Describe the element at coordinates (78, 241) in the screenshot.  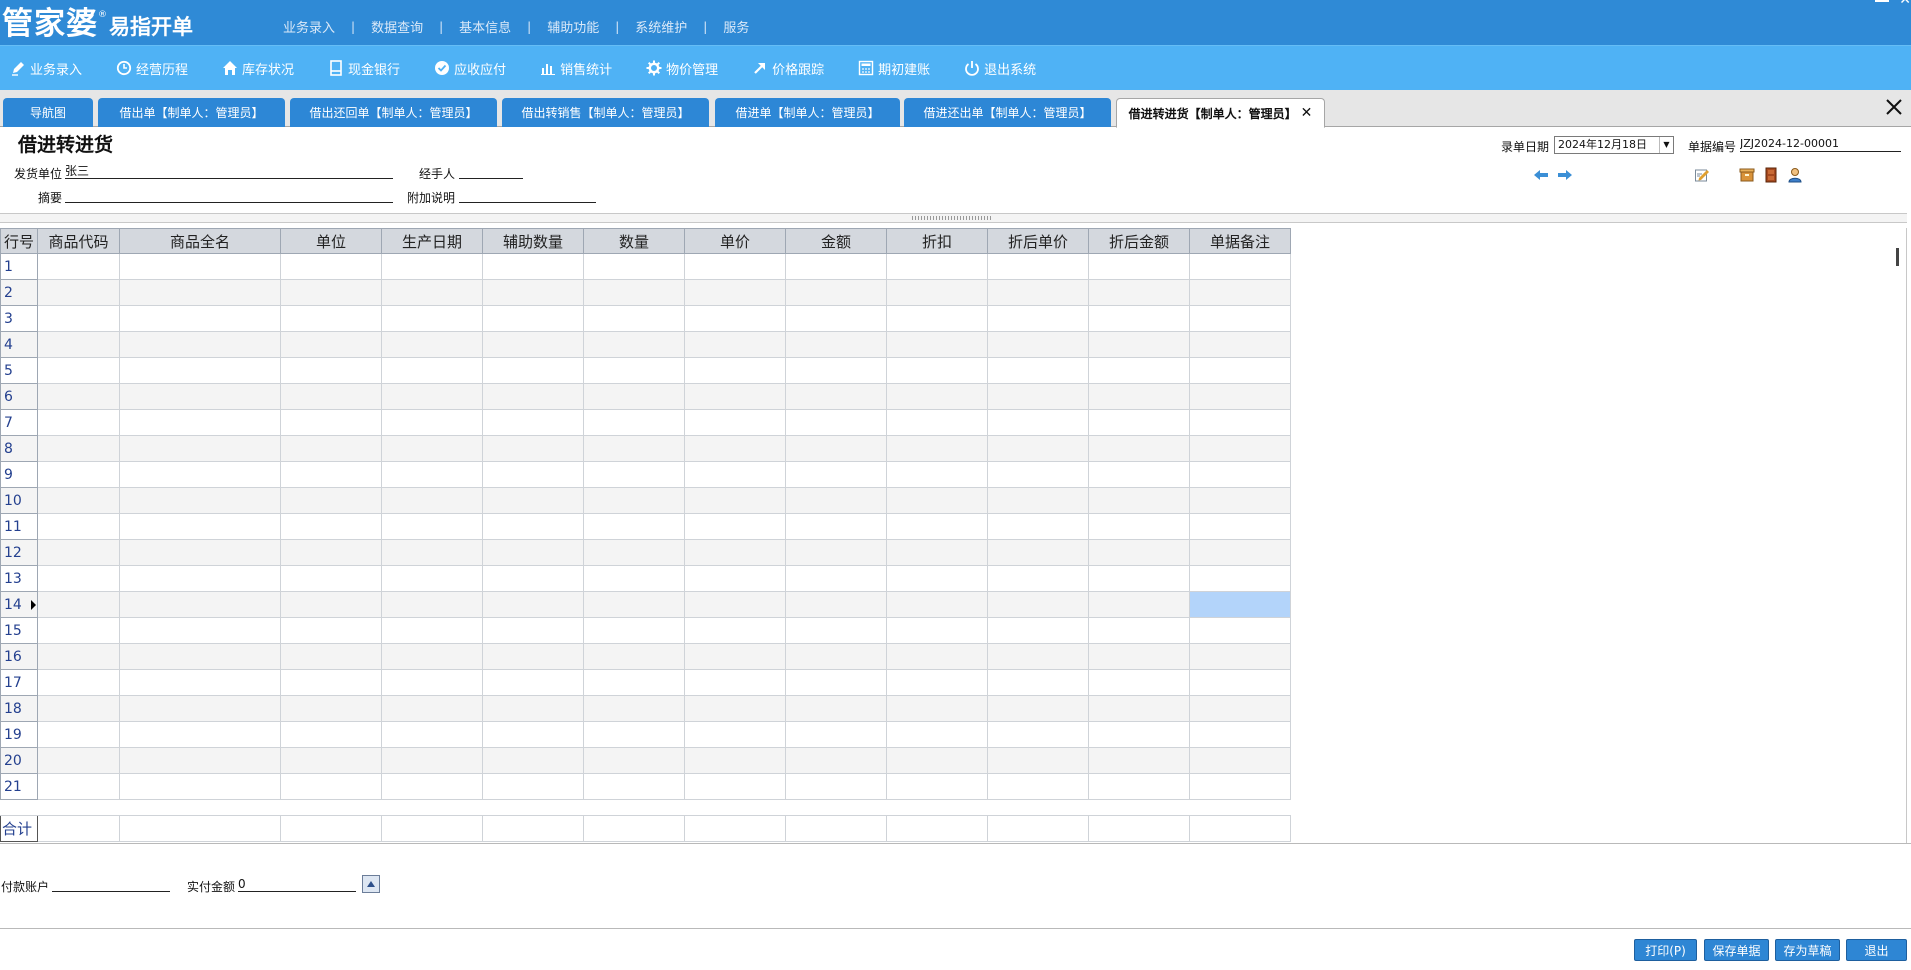
I see `column-header: 商品代码` at that location.